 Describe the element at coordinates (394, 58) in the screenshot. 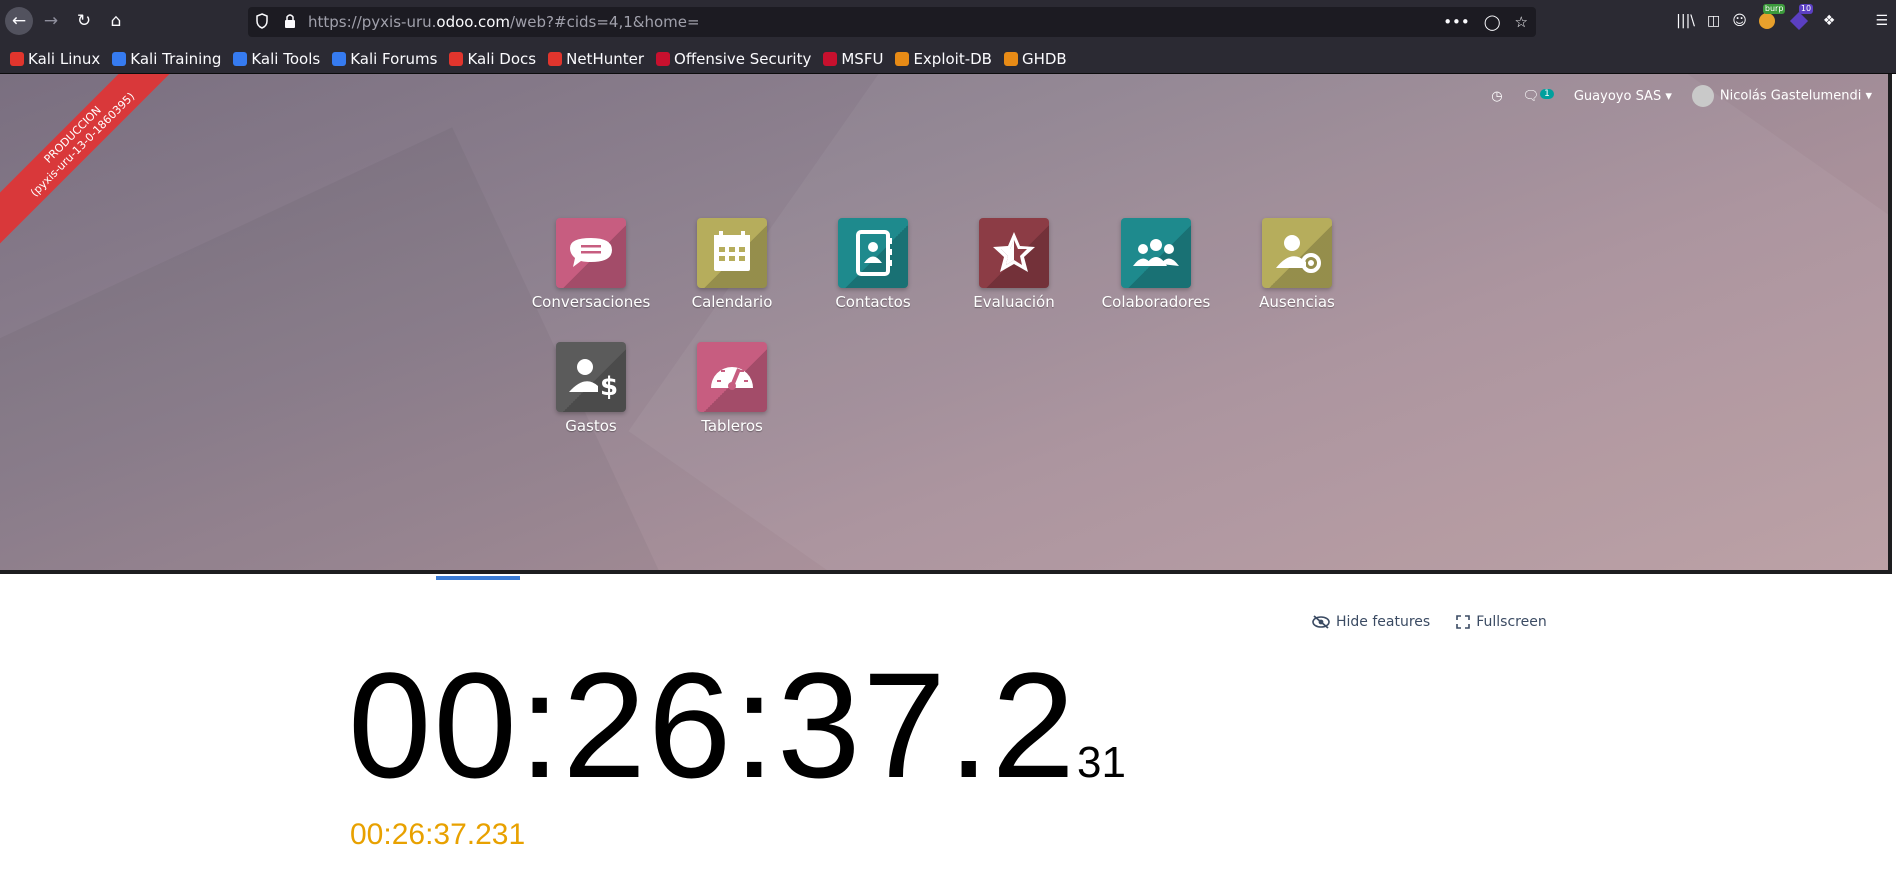

I see `bookmark-label: Kali Forums` at that location.